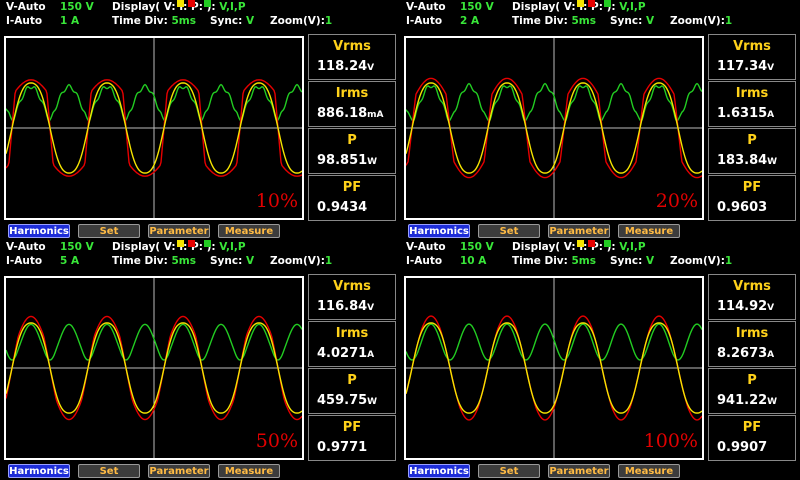  What do you see at coordinates (342, 447) in the screenshot?
I see `pf-value: 0.9771` at bounding box center [342, 447].